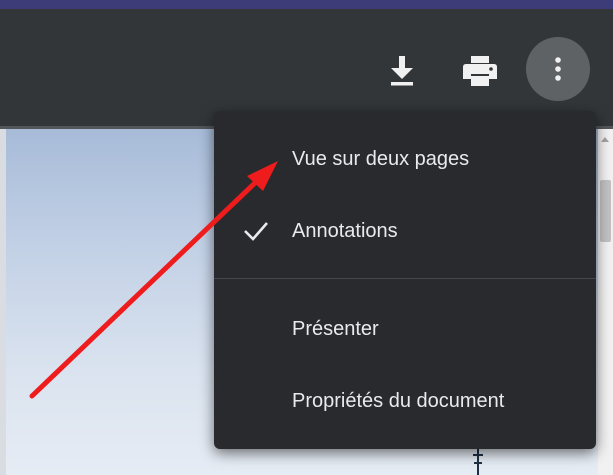 Image resolution: width=613 pixels, height=475 pixels. What do you see at coordinates (345, 230) in the screenshot?
I see `menu-item-label: Annotations` at bounding box center [345, 230].